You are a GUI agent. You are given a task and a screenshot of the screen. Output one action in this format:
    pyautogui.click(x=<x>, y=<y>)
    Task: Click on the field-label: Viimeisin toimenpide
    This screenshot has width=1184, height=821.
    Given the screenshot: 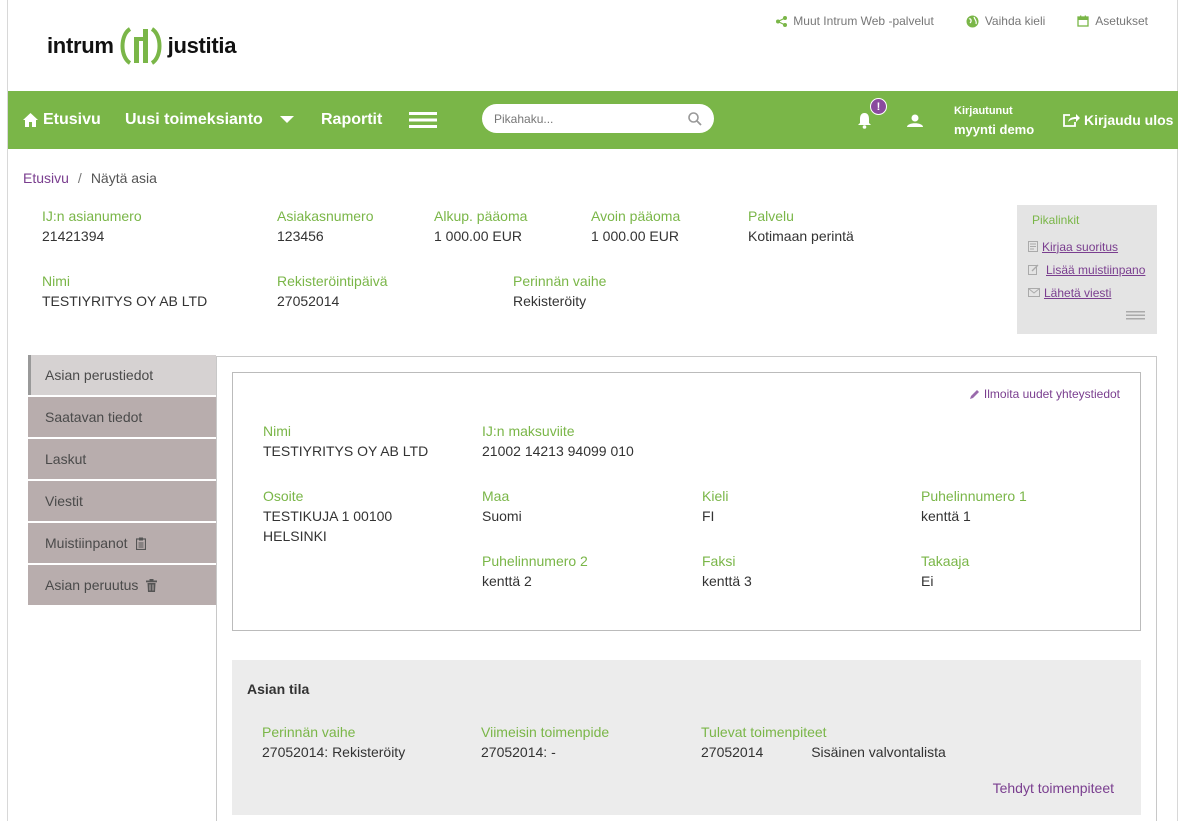 What is the action you would take?
    pyautogui.click(x=545, y=732)
    